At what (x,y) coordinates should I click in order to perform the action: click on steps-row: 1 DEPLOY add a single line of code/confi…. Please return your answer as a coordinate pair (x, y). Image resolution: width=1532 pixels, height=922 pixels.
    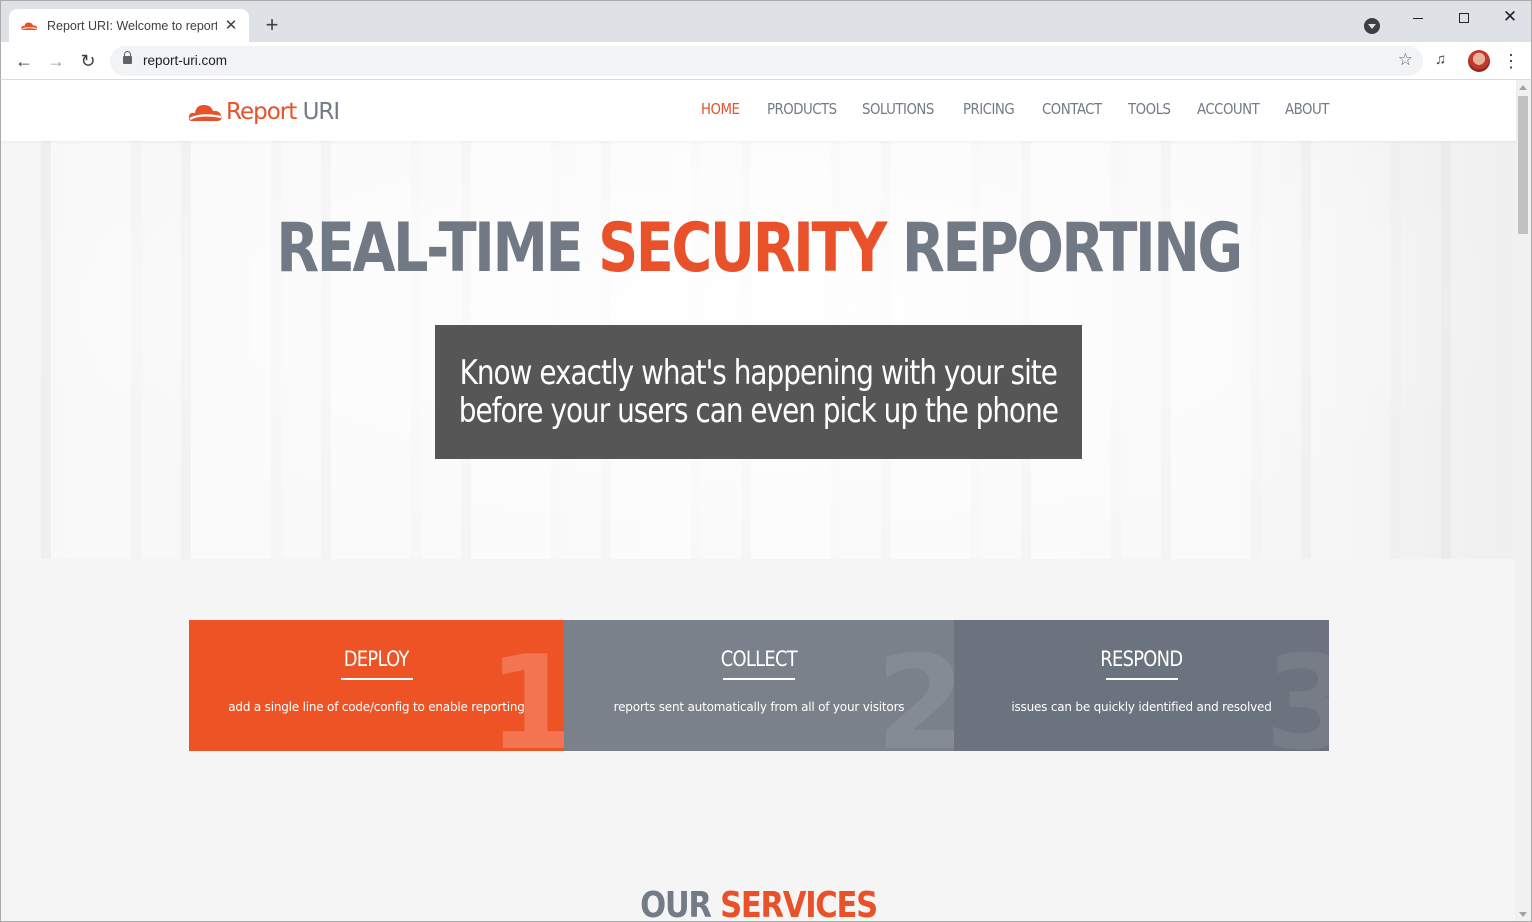
    Looking at the image, I should click on (759, 685).